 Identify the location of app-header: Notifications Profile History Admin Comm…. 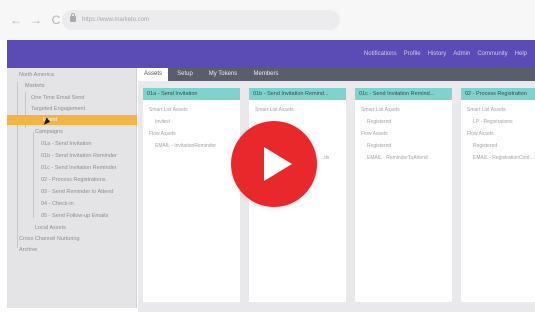
(271, 54).